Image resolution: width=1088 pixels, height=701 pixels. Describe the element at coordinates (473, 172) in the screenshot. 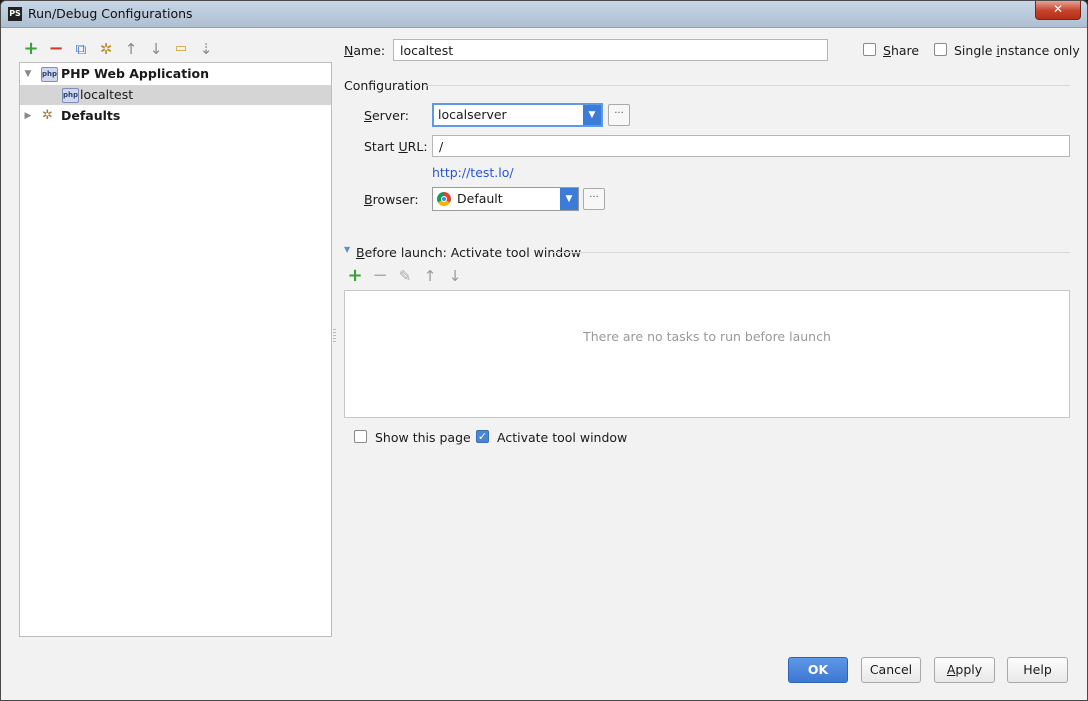

I see `url-preview-link: http://test.lo/` at that location.